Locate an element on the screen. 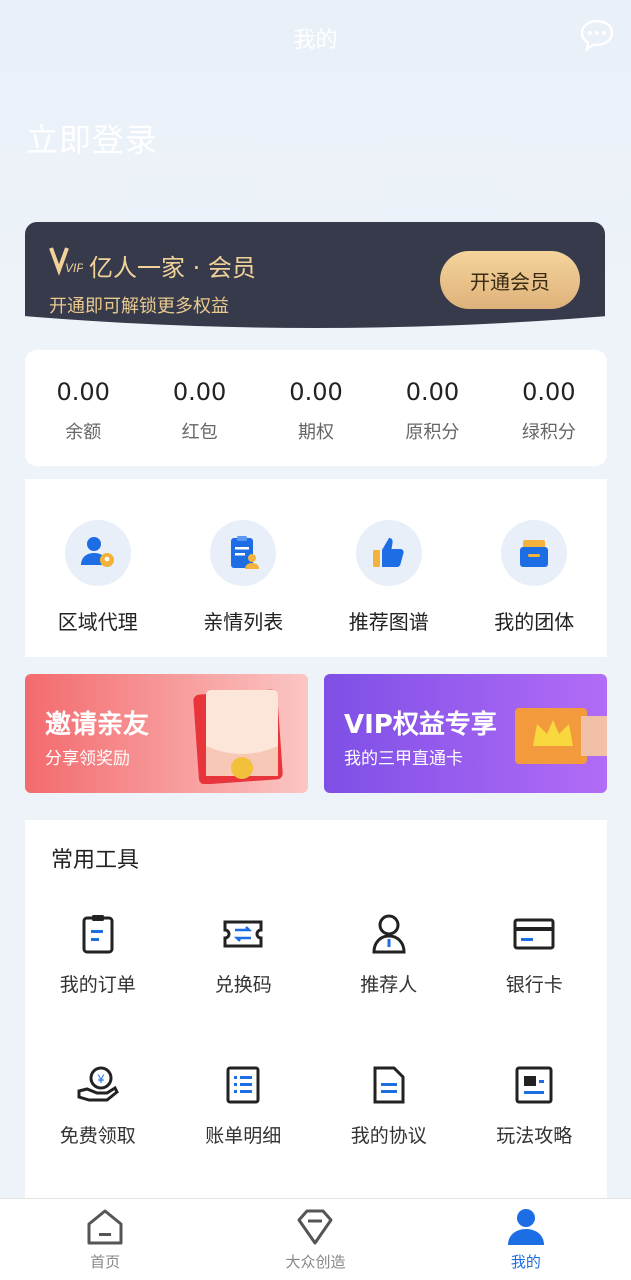 This screenshot has height=1280, width=631. tab-home: 首页 is located at coordinates (105, 1239).